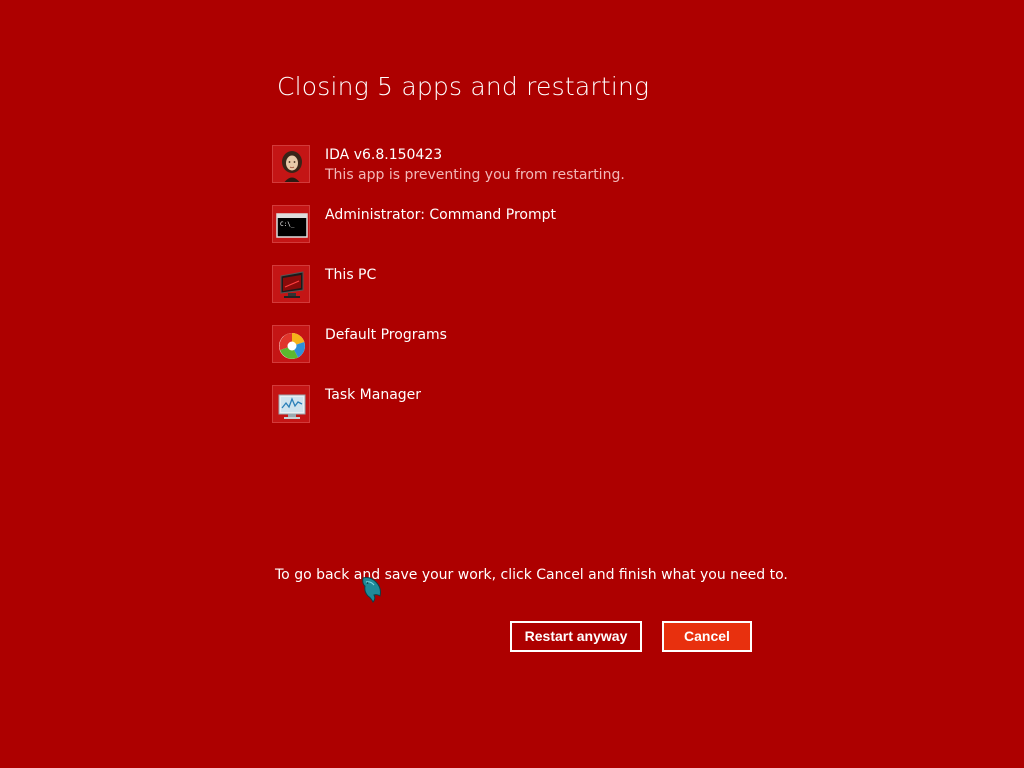  I want to click on ida-portrait-icon, so click(291, 164).